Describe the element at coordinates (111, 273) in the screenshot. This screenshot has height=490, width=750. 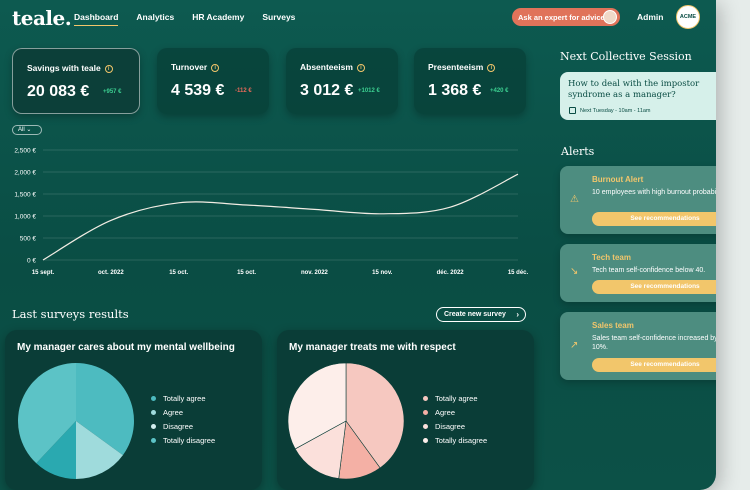
I see `x-tick-label: oct. 2022` at that location.